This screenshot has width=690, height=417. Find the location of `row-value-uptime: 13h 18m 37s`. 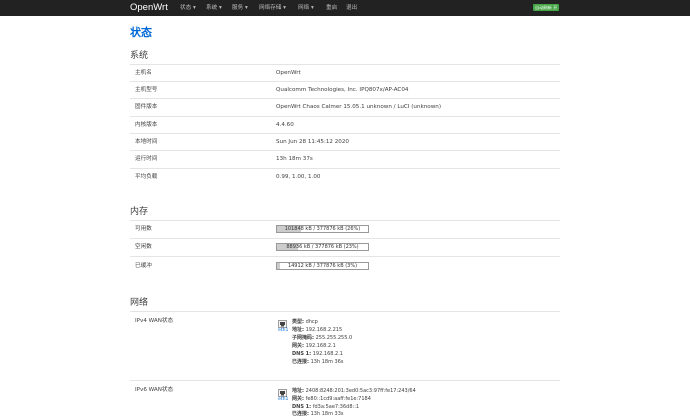

row-value-uptime: 13h 18m 37s is located at coordinates (294, 159).